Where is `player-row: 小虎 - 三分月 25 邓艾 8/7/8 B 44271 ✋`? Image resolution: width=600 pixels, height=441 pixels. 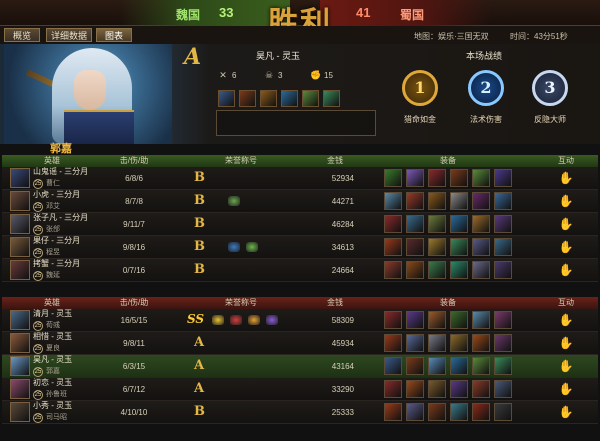
player-row: 小虎 - 三分月 25 邓艾 8/7/8 B 44271 ✋ is located at coordinates (300, 201).